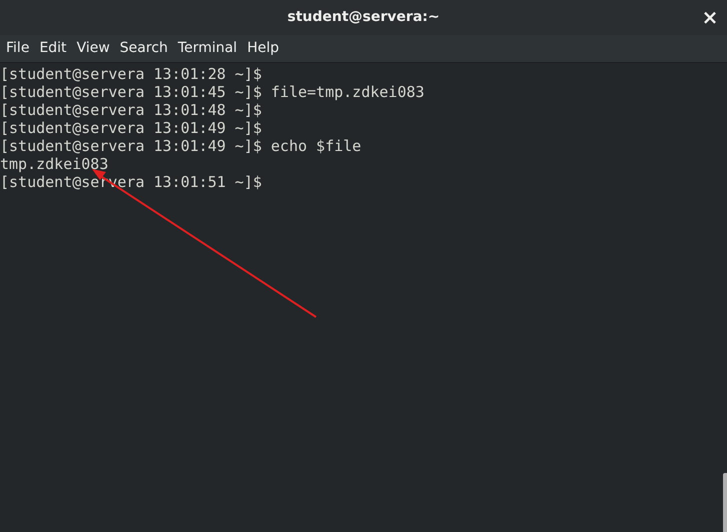  Describe the element at coordinates (93, 48) in the screenshot. I see `menu-item: View` at that location.